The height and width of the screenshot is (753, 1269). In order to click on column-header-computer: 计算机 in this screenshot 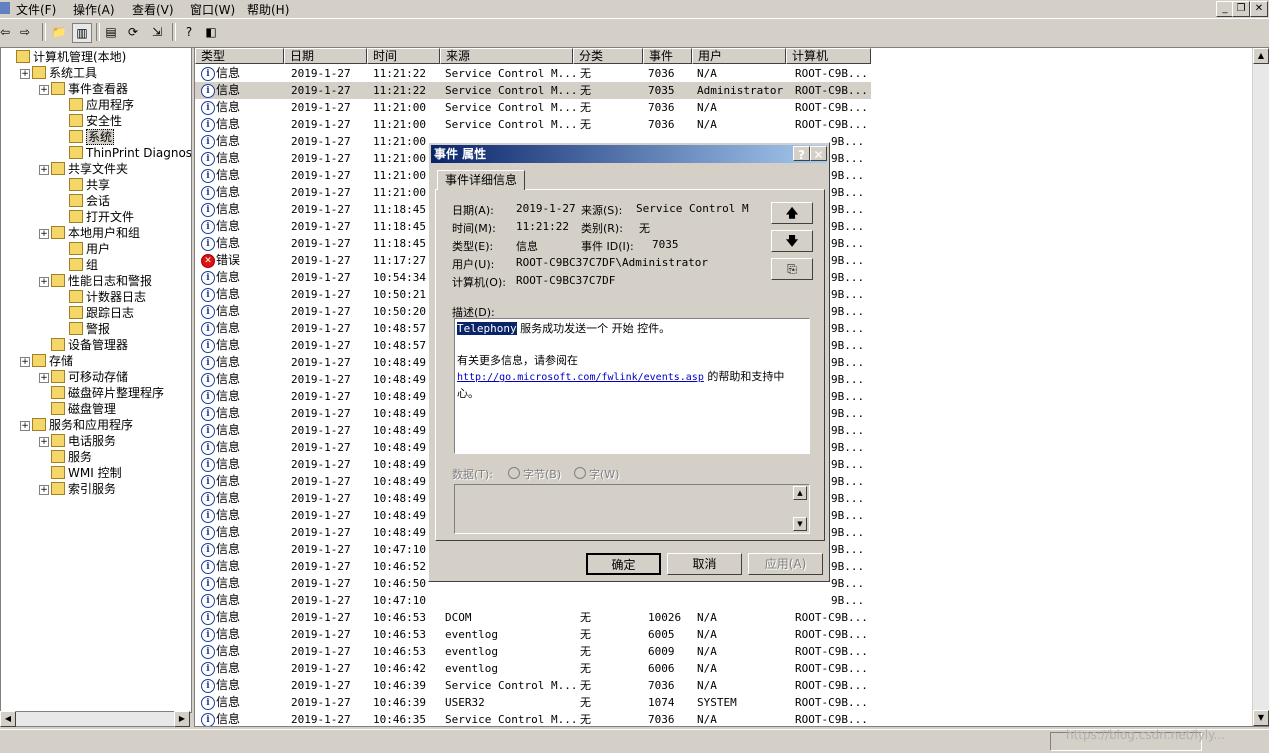, I will do `click(828, 56)`.